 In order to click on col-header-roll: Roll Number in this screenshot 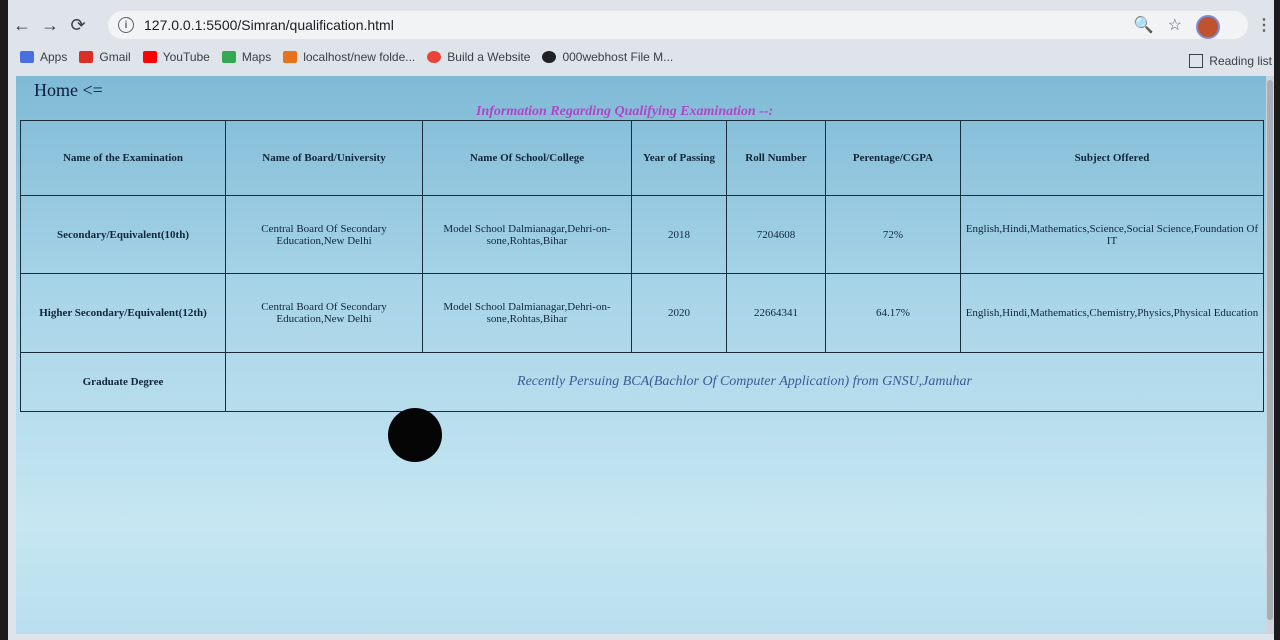, I will do `click(776, 158)`.